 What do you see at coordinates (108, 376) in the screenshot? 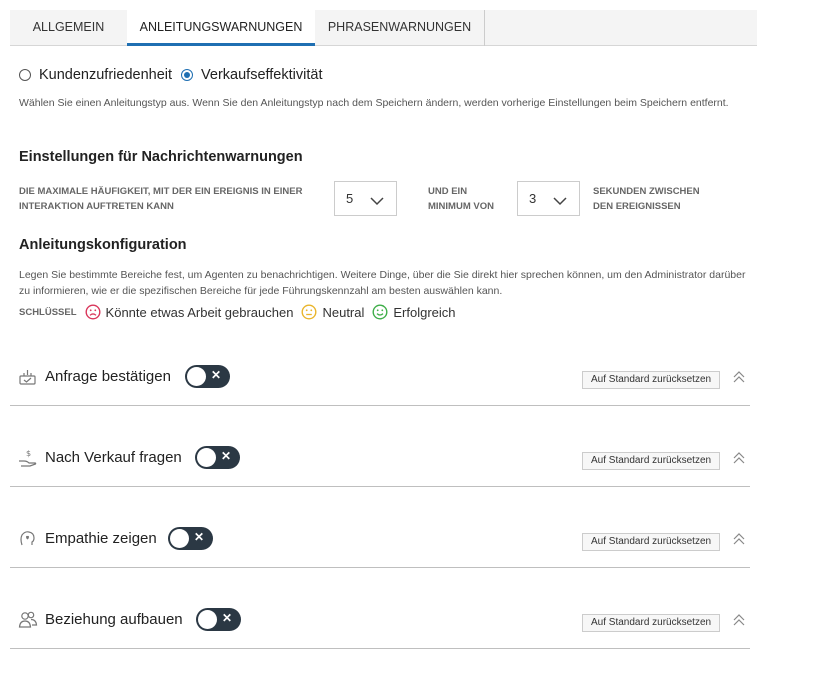
I see `section-title: Anfrage bestätigen` at bounding box center [108, 376].